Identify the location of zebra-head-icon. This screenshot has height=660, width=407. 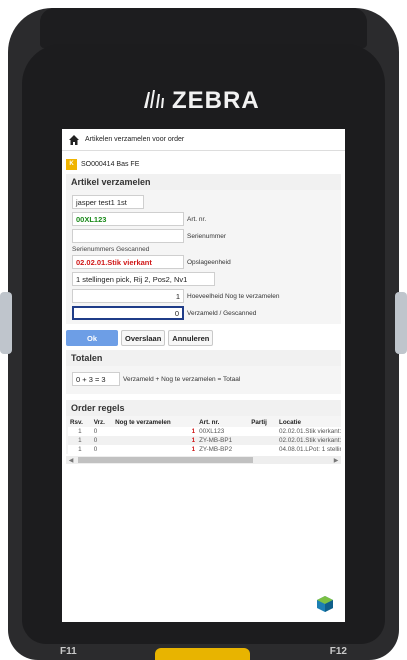
(153, 101).